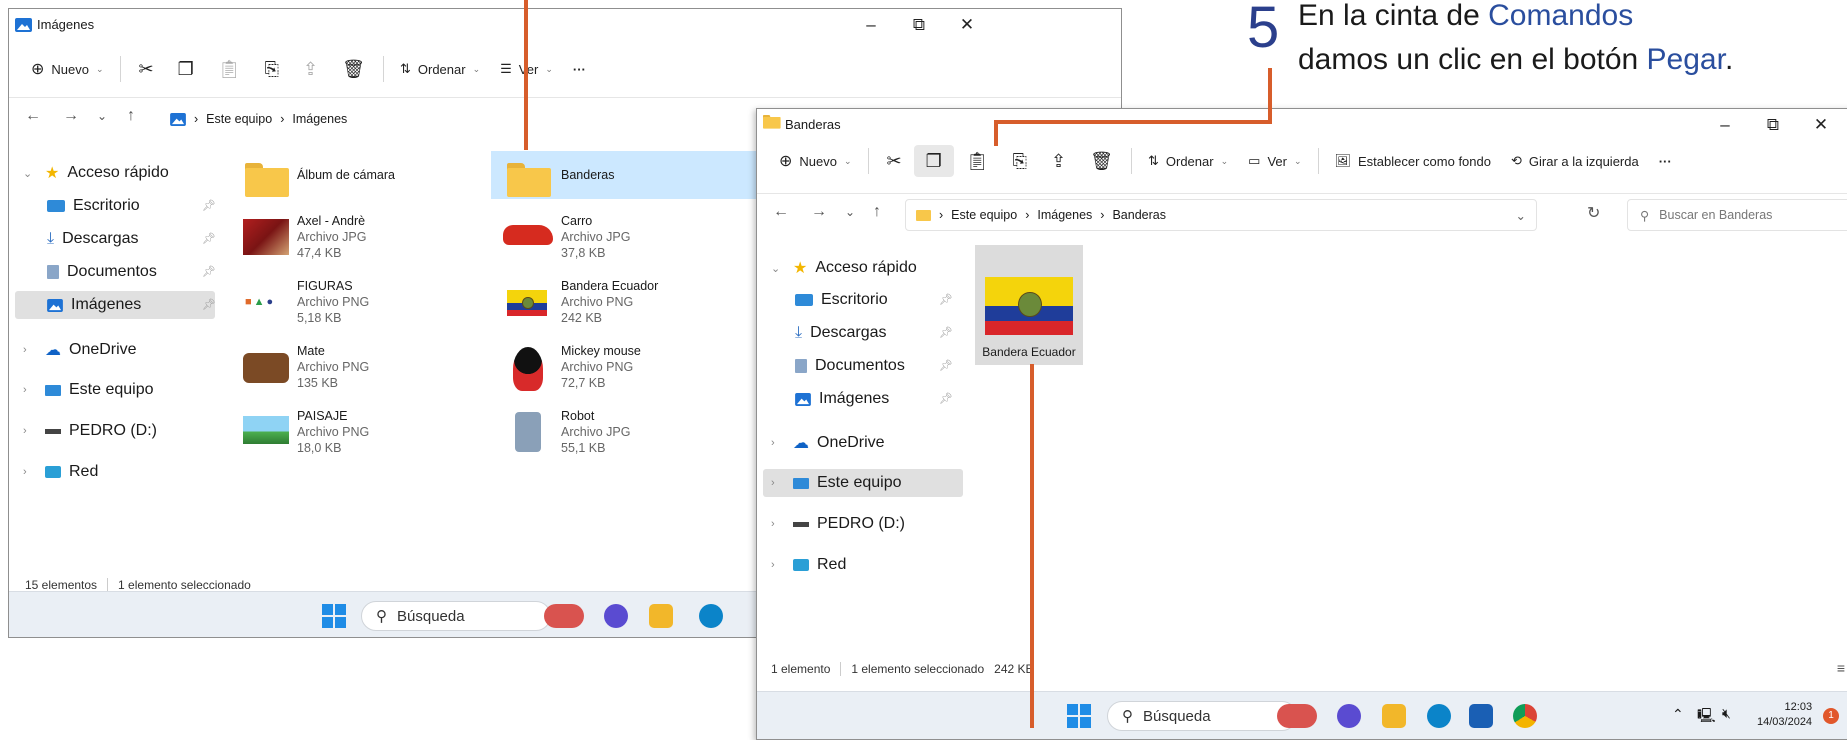 The image size is (1847, 740). What do you see at coordinates (614, 369) in the screenshot?
I see `list-item: Mickey mouse Archivo PNG 72,7 KB` at bounding box center [614, 369].